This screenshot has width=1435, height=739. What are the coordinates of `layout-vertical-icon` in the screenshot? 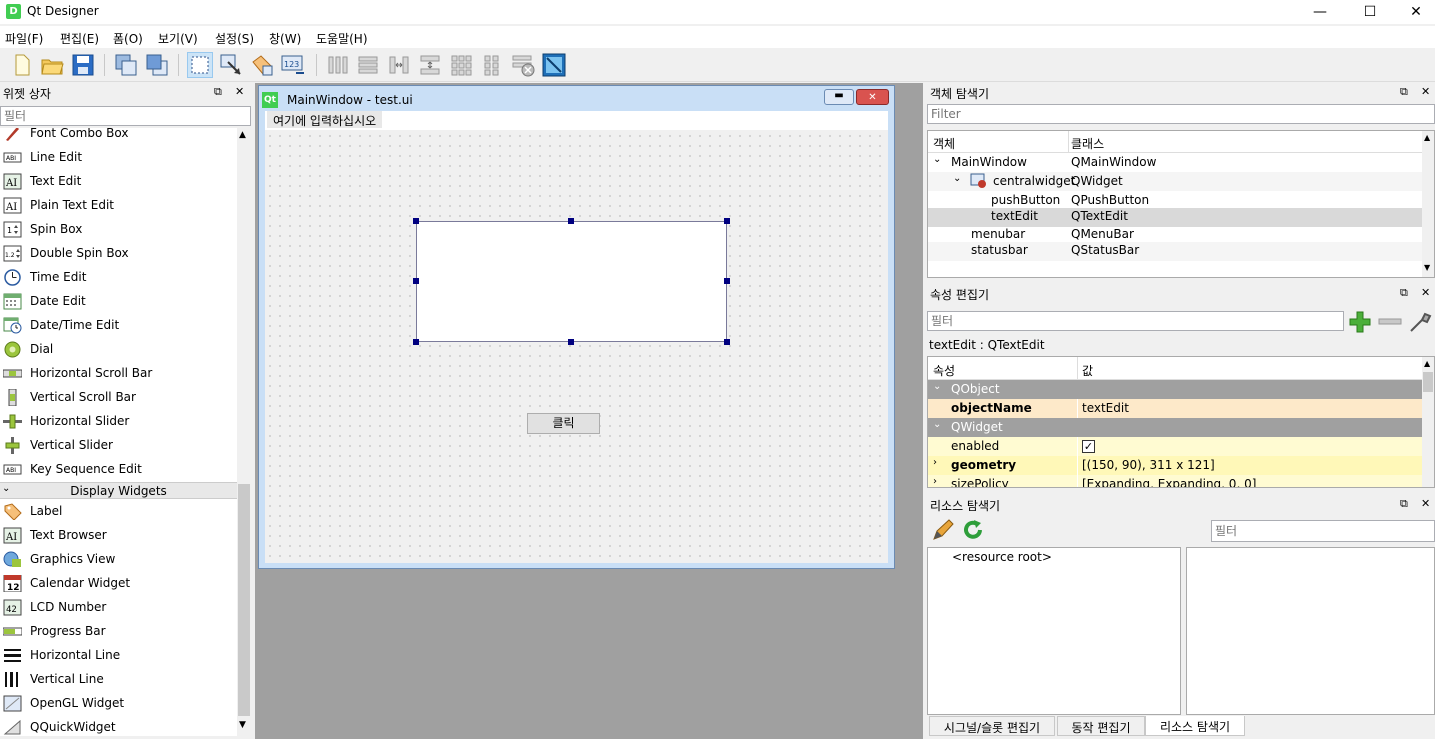 It's located at (368, 65).